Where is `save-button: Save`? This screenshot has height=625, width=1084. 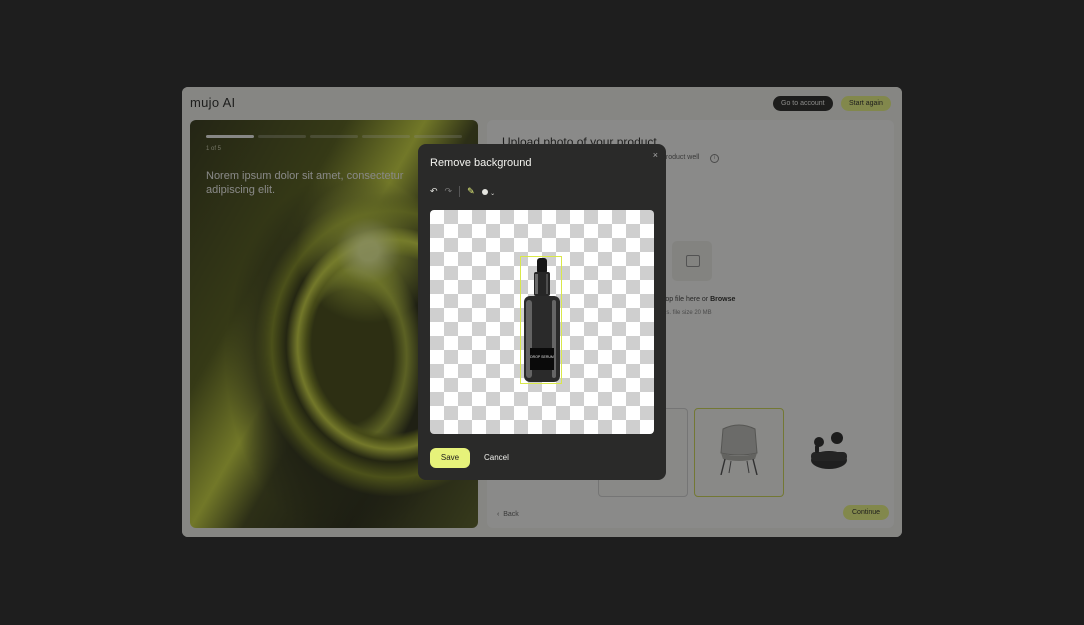 save-button: Save is located at coordinates (450, 458).